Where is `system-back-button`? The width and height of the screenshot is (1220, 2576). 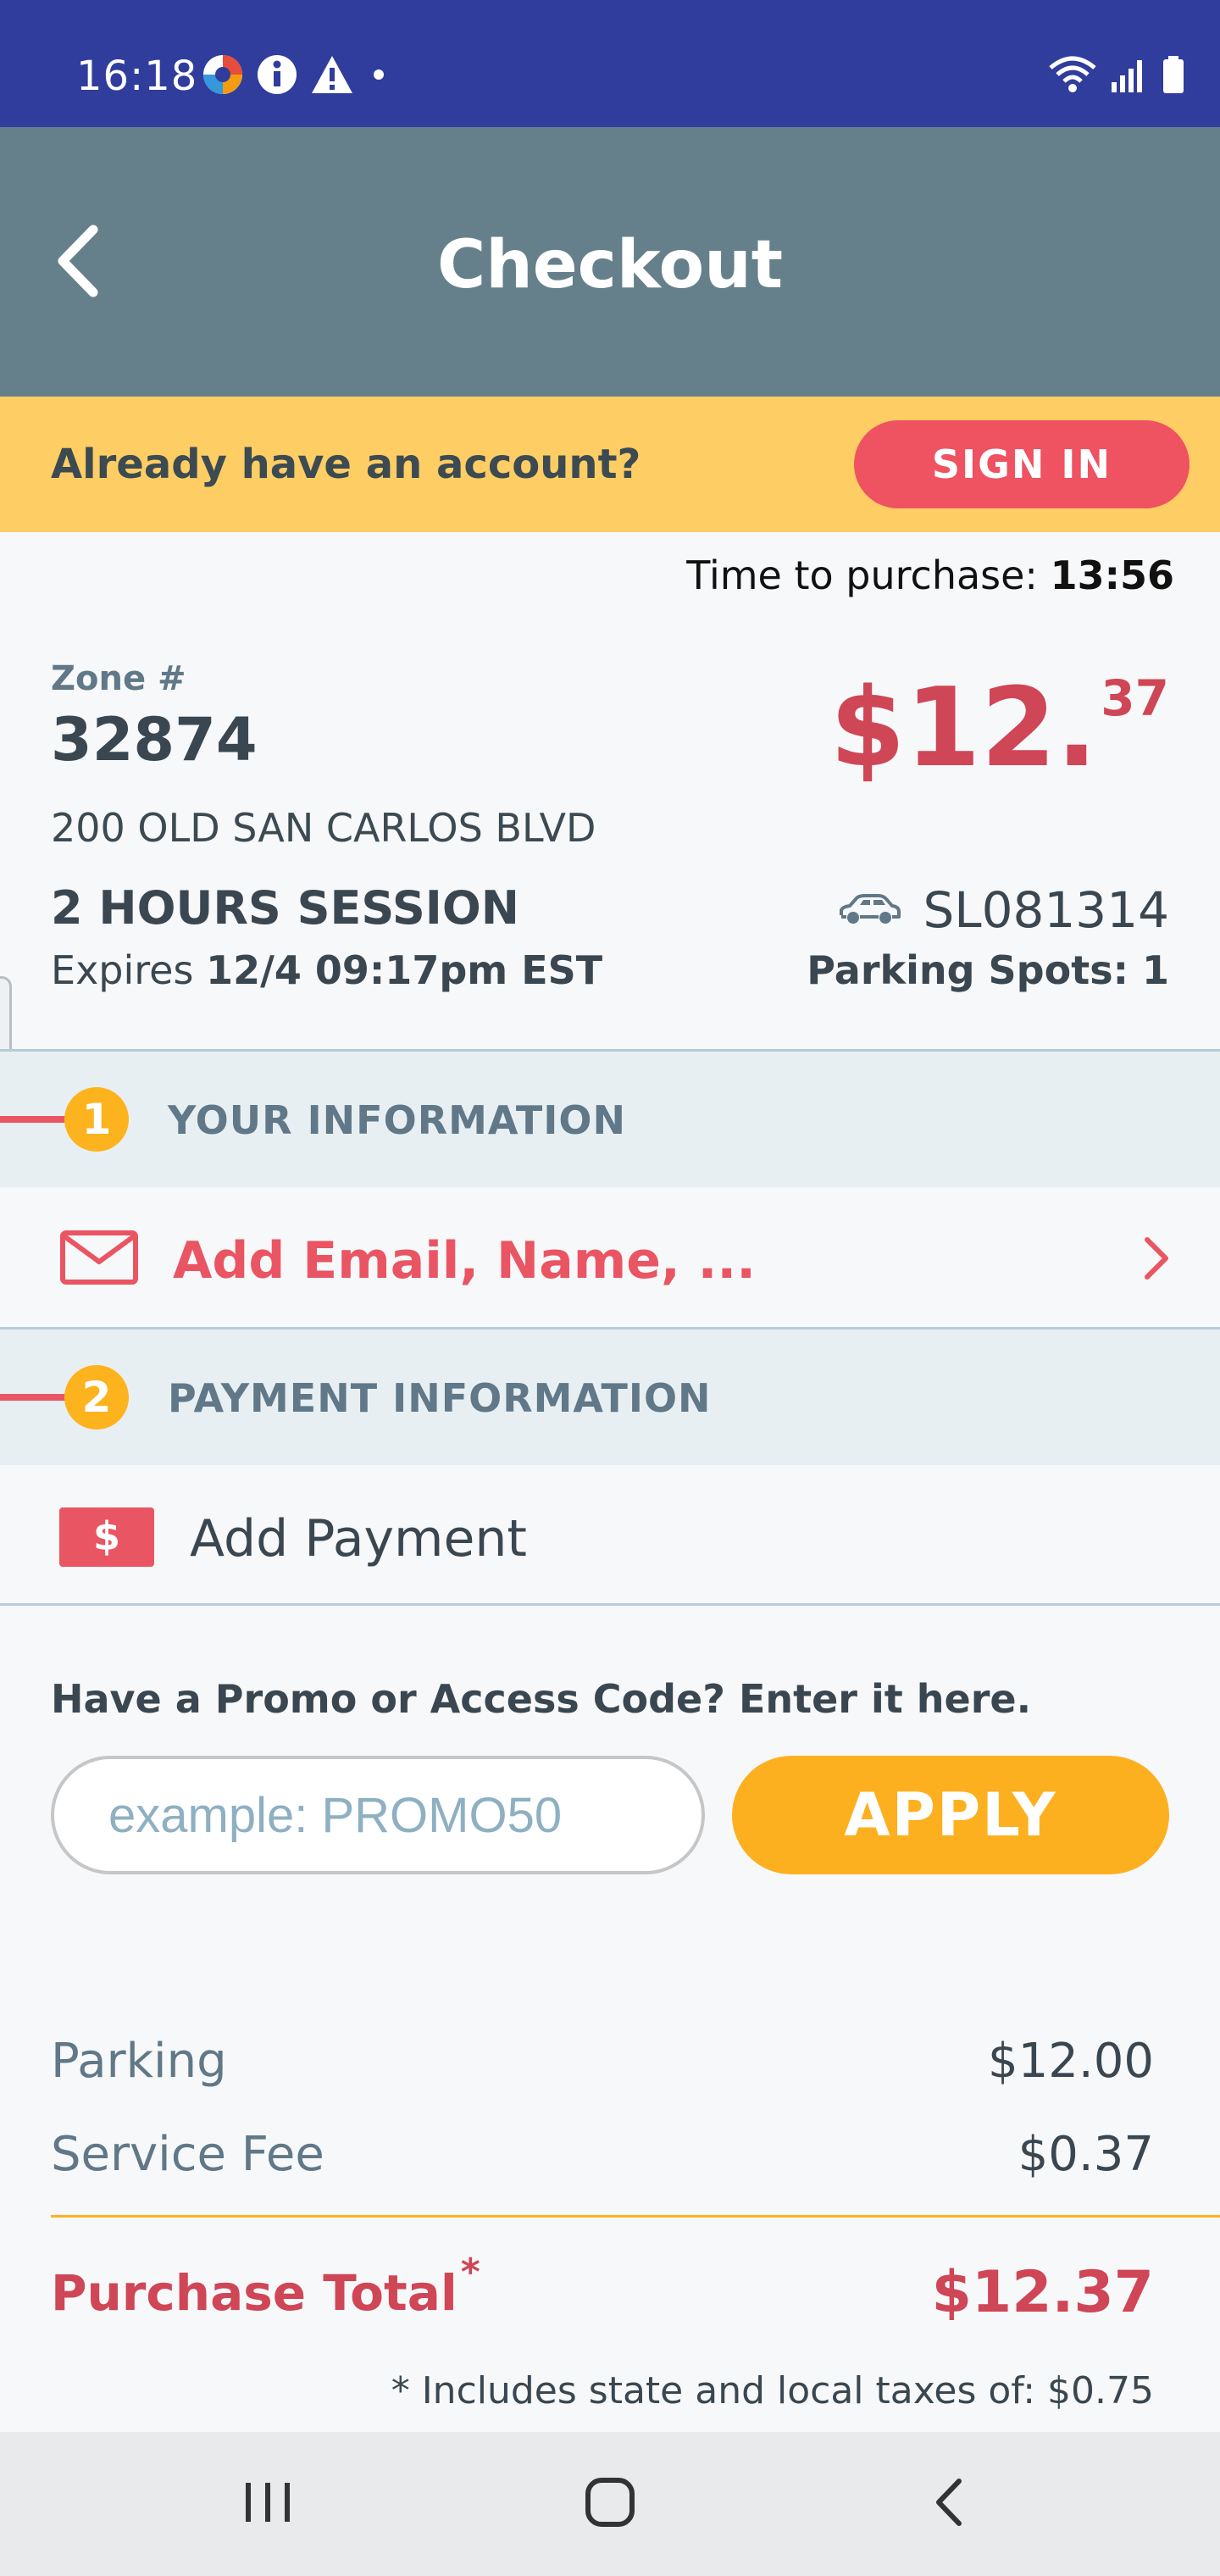
system-back-button is located at coordinates (949, 2504).